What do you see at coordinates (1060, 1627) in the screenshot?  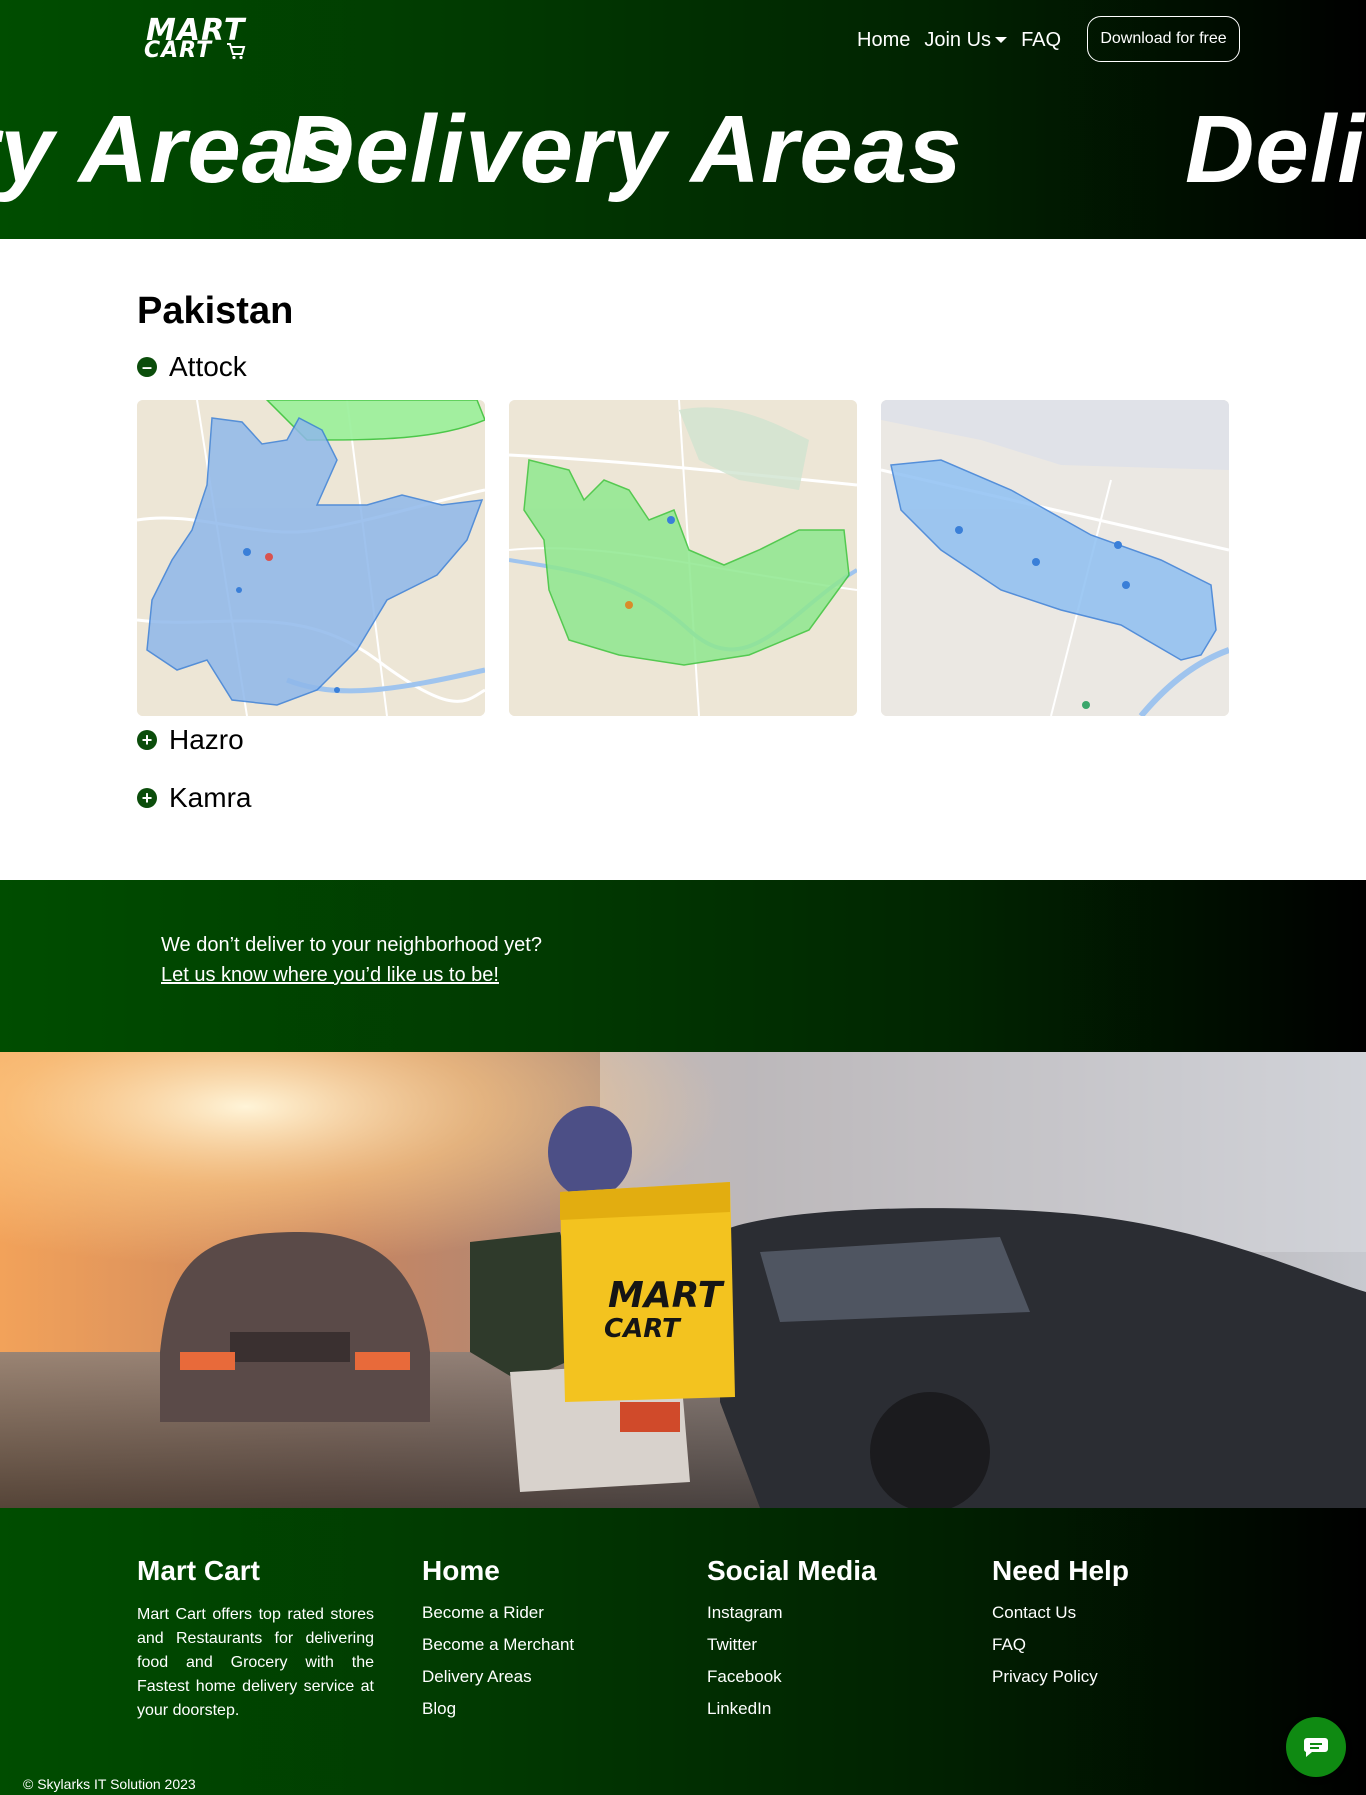 I see `footer-help: Need Help Contact Us FAQ Privacy Policy` at bounding box center [1060, 1627].